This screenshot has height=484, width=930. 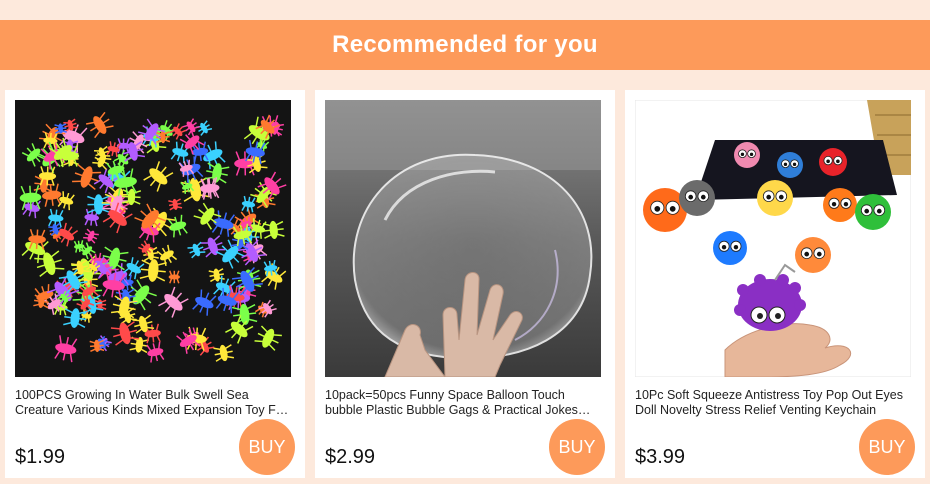 I want to click on product-price: $2.99, so click(x=350, y=457).